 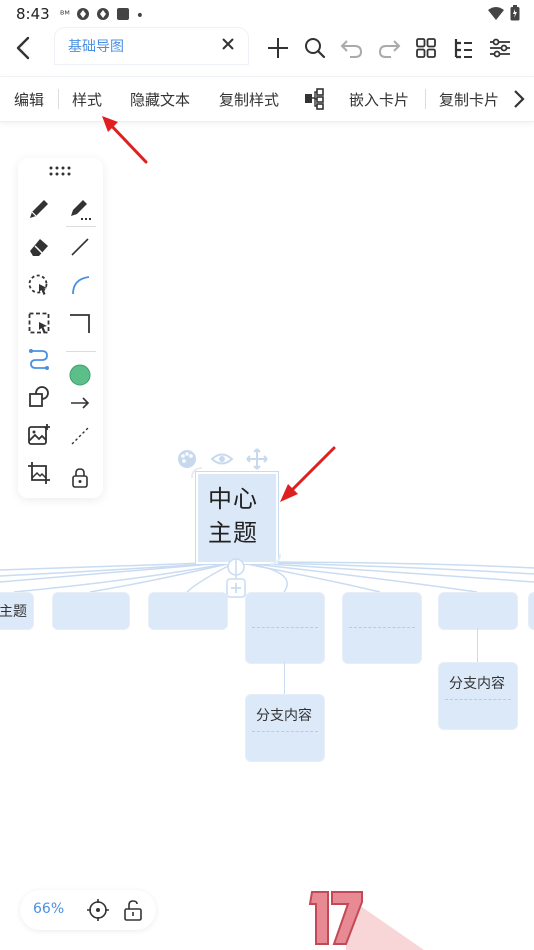 What do you see at coordinates (469, 99) in the screenshot?
I see `toolbar-copy-card: 复制卡片` at bounding box center [469, 99].